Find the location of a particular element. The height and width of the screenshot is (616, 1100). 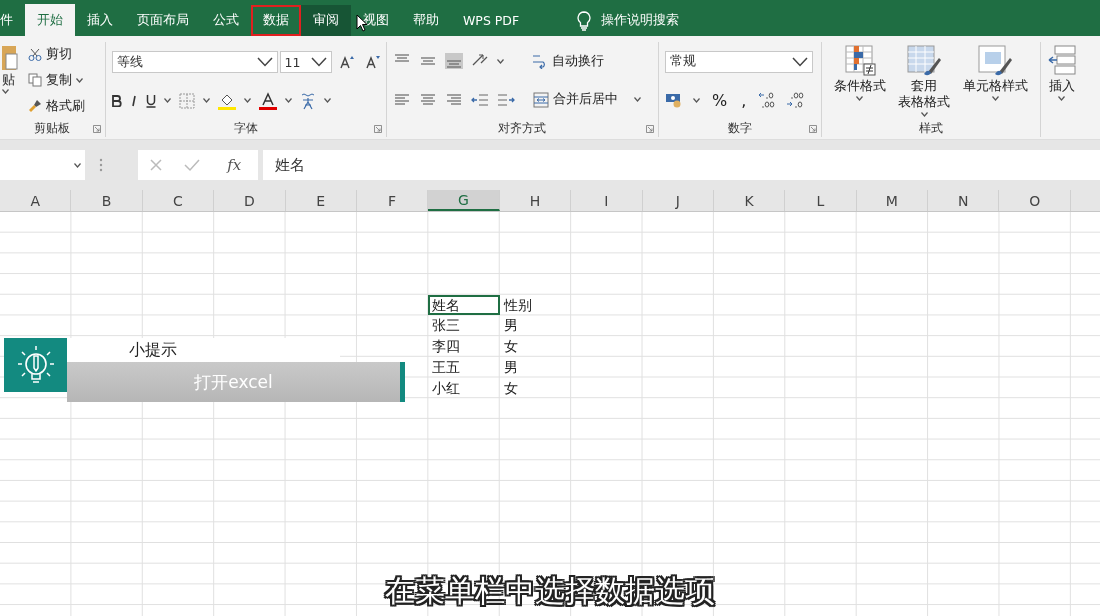

group-label: 剪贴板 is located at coordinates (52, 128).